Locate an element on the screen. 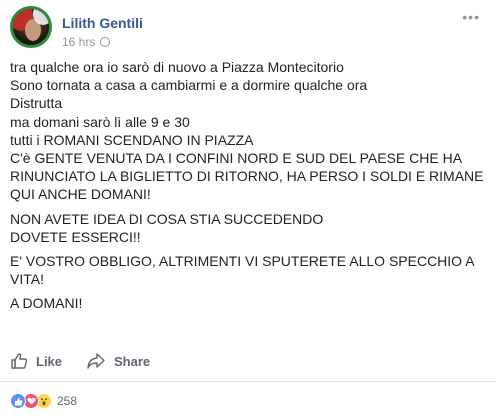  post-line: tutti i ROMANI SCENDANO IN PIAZZA is located at coordinates (132, 139).